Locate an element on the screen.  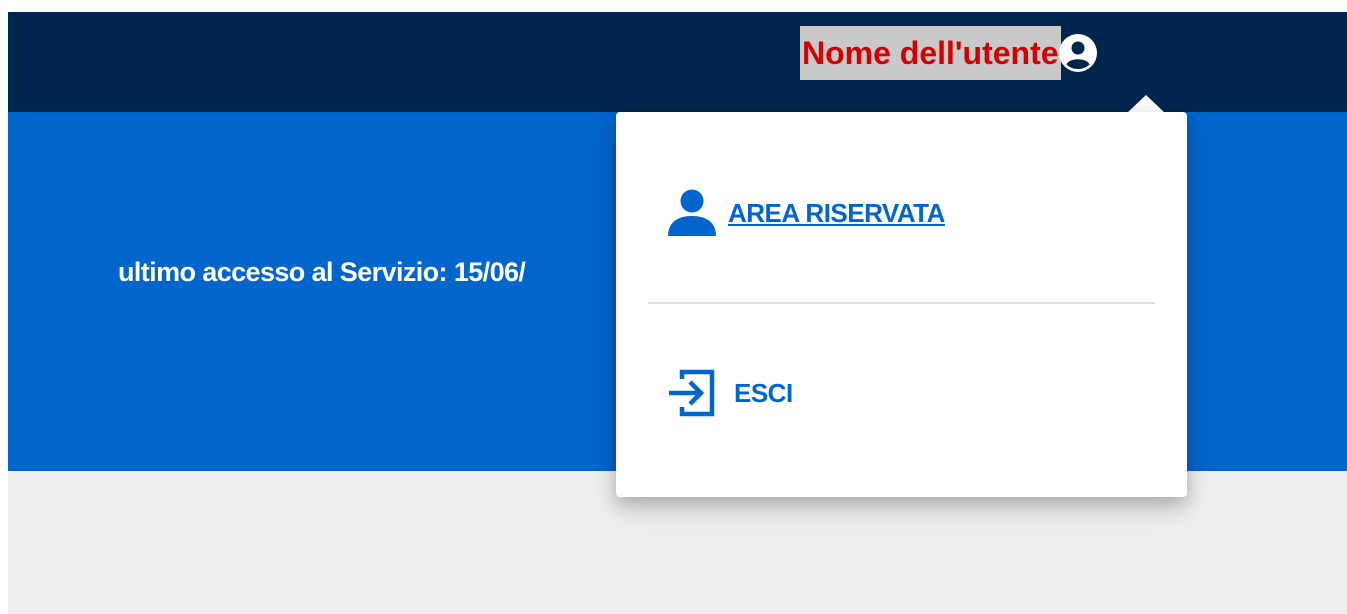
area-riservata-label: AREA RISERVATA is located at coordinates (836, 213).